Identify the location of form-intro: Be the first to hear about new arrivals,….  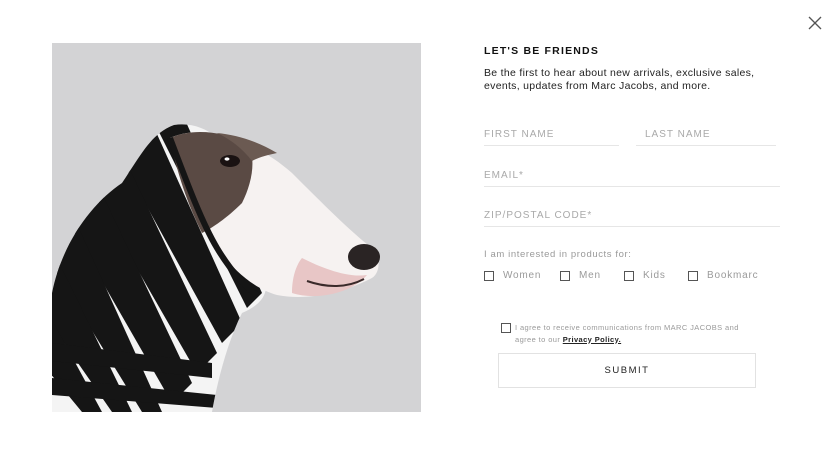
(619, 79).